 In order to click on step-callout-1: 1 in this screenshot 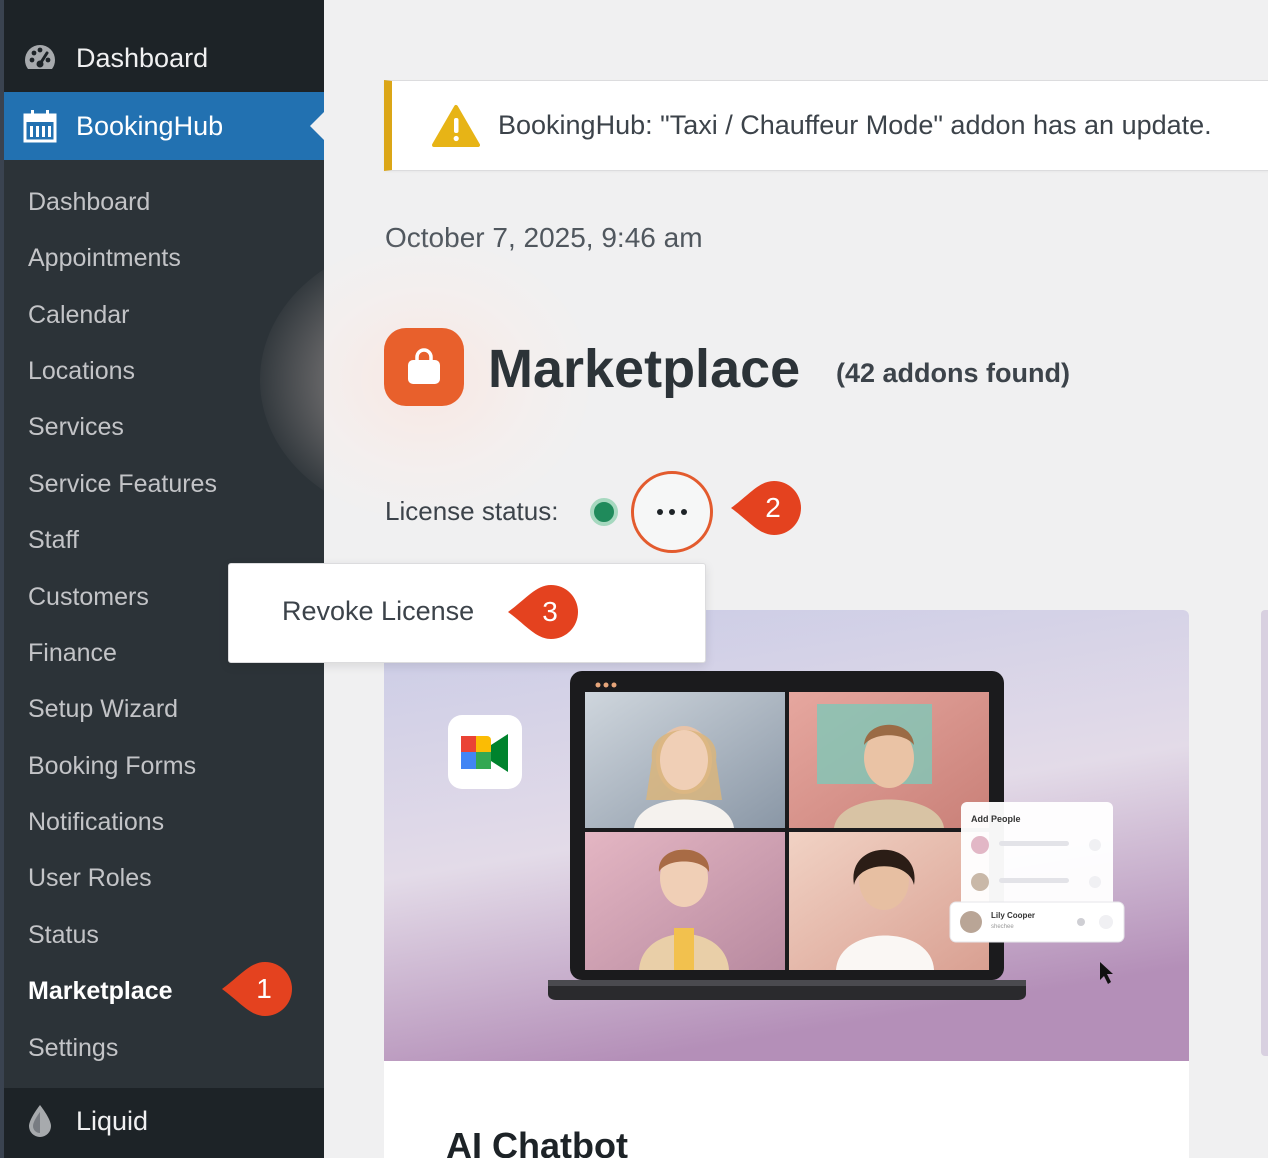, I will do `click(257, 989)`.